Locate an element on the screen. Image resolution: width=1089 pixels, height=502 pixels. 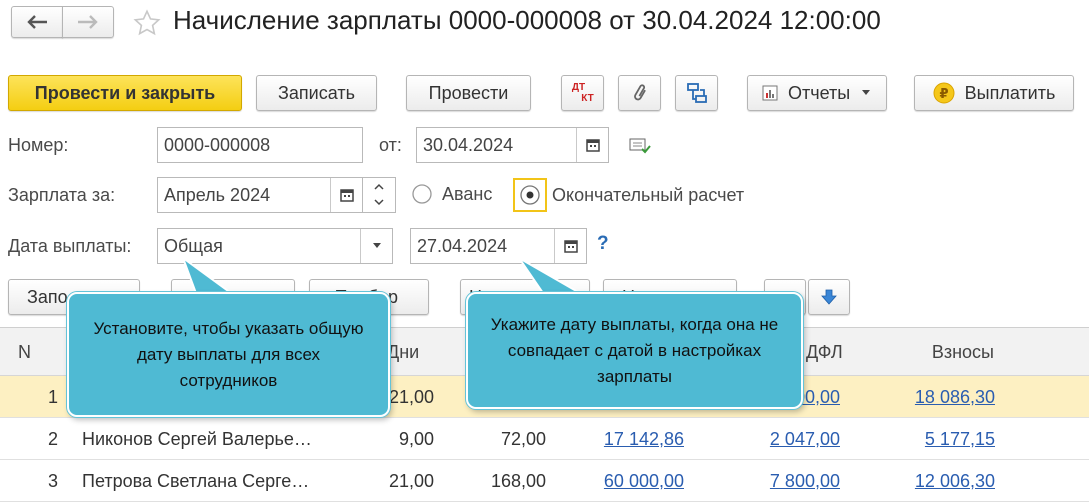
move-down-button is located at coordinates (829, 297).